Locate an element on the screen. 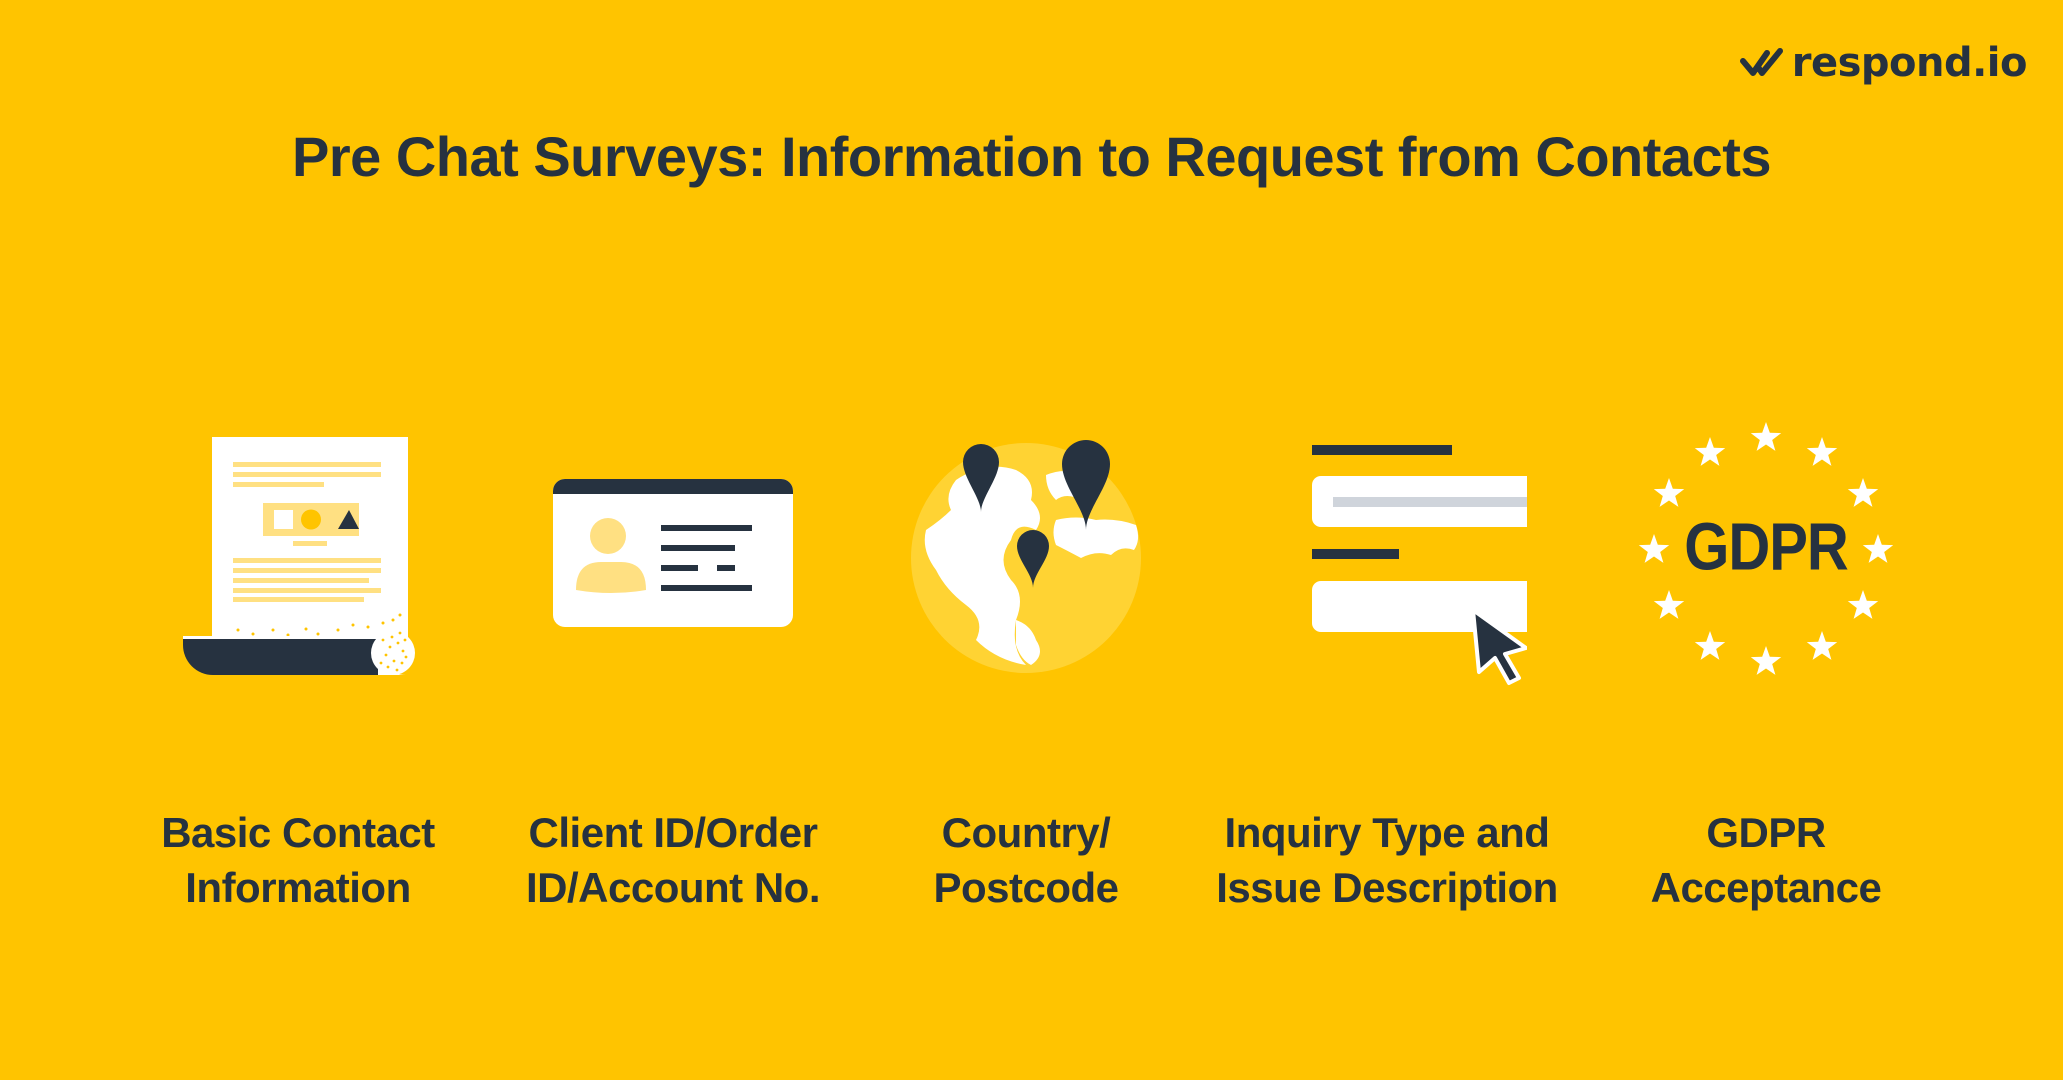 The height and width of the screenshot is (1080, 2063). item-label: Inquiry Type and Issue Description is located at coordinates (1387, 860).